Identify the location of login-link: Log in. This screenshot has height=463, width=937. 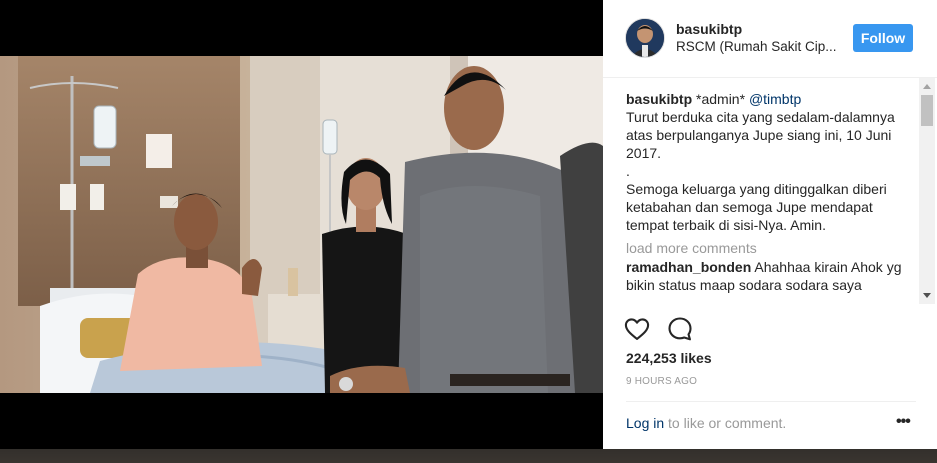
(645, 423).